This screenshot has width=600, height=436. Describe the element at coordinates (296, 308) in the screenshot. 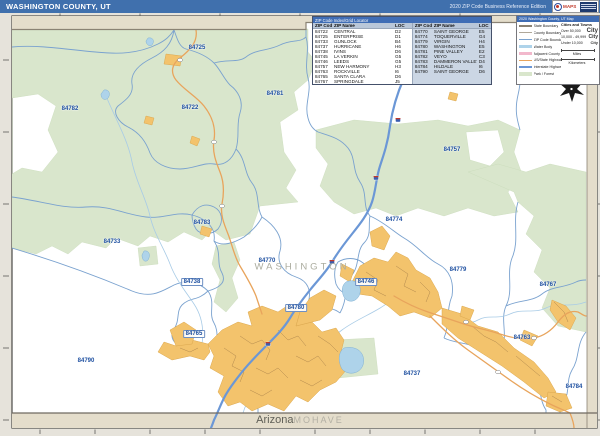

I see `zip-label-84780: 84780` at that location.